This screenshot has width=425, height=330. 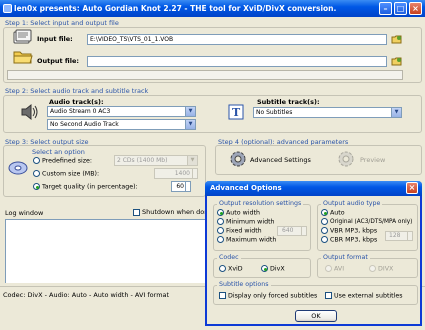 What do you see at coordinates (324, 212) in the screenshot?
I see `audio-auto-radio` at bounding box center [324, 212].